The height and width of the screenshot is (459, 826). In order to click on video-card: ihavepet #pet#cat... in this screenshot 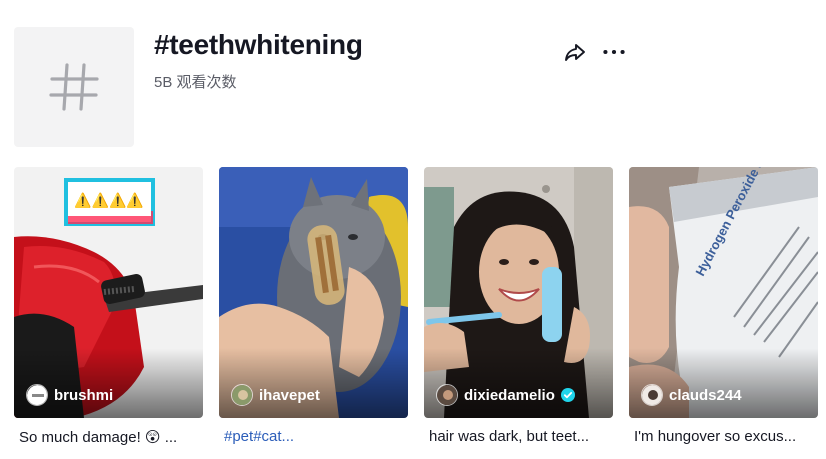, I will do `click(313, 306)`.